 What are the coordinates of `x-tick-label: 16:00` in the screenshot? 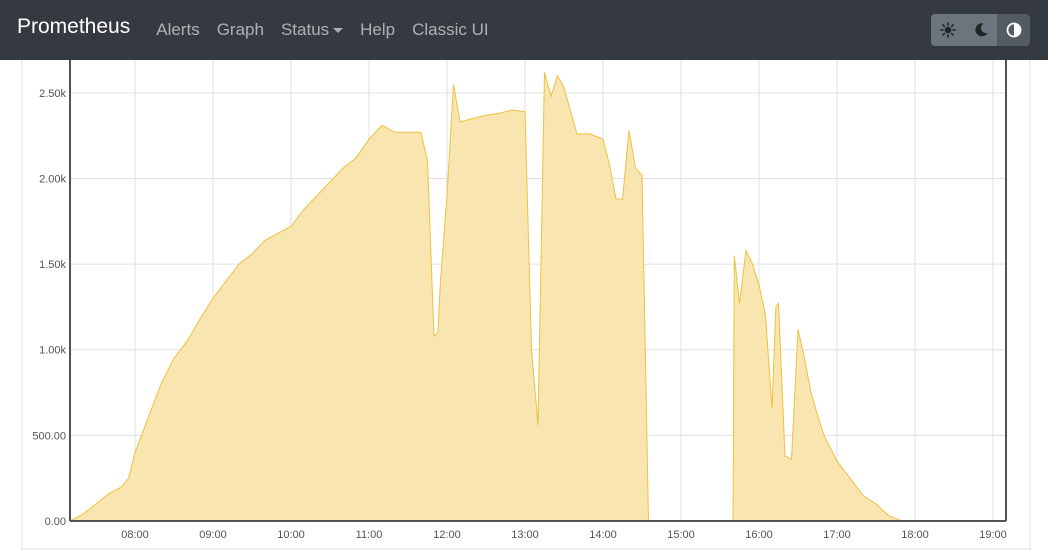 It's located at (759, 535).